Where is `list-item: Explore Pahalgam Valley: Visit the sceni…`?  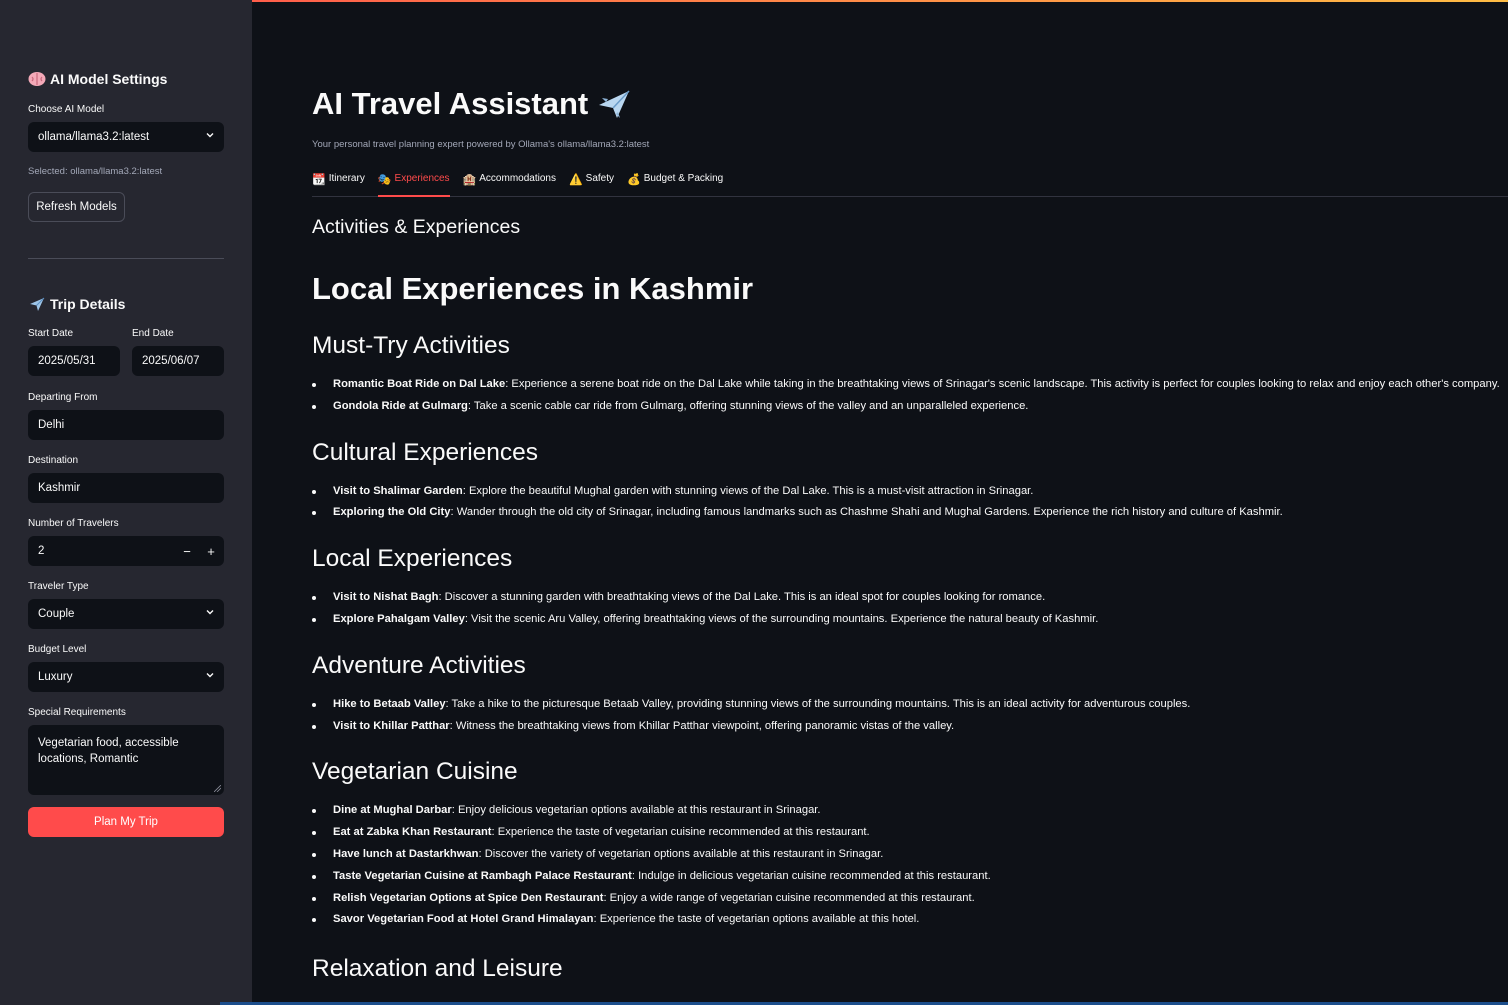 list-item: Explore Pahalgam Valley: Visit the sceni… is located at coordinates (907, 620).